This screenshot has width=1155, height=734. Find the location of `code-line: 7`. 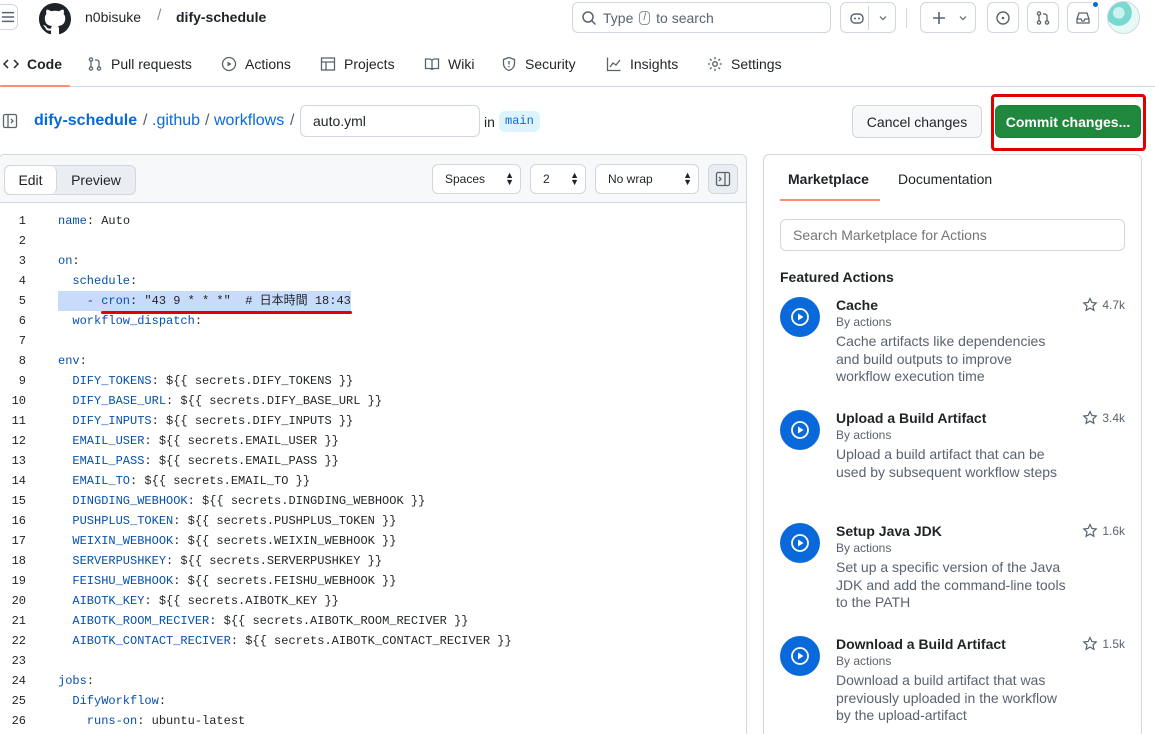

code-line: 7 is located at coordinates (373, 341).